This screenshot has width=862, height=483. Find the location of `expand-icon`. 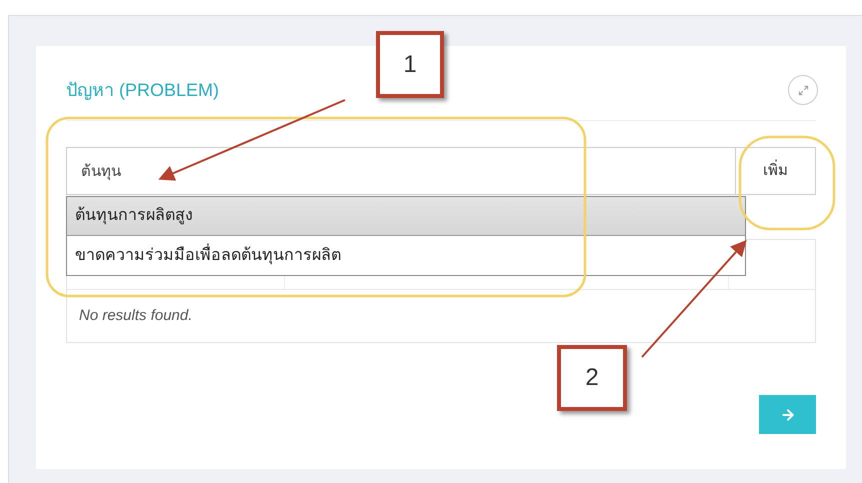

expand-icon is located at coordinates (803, 90).